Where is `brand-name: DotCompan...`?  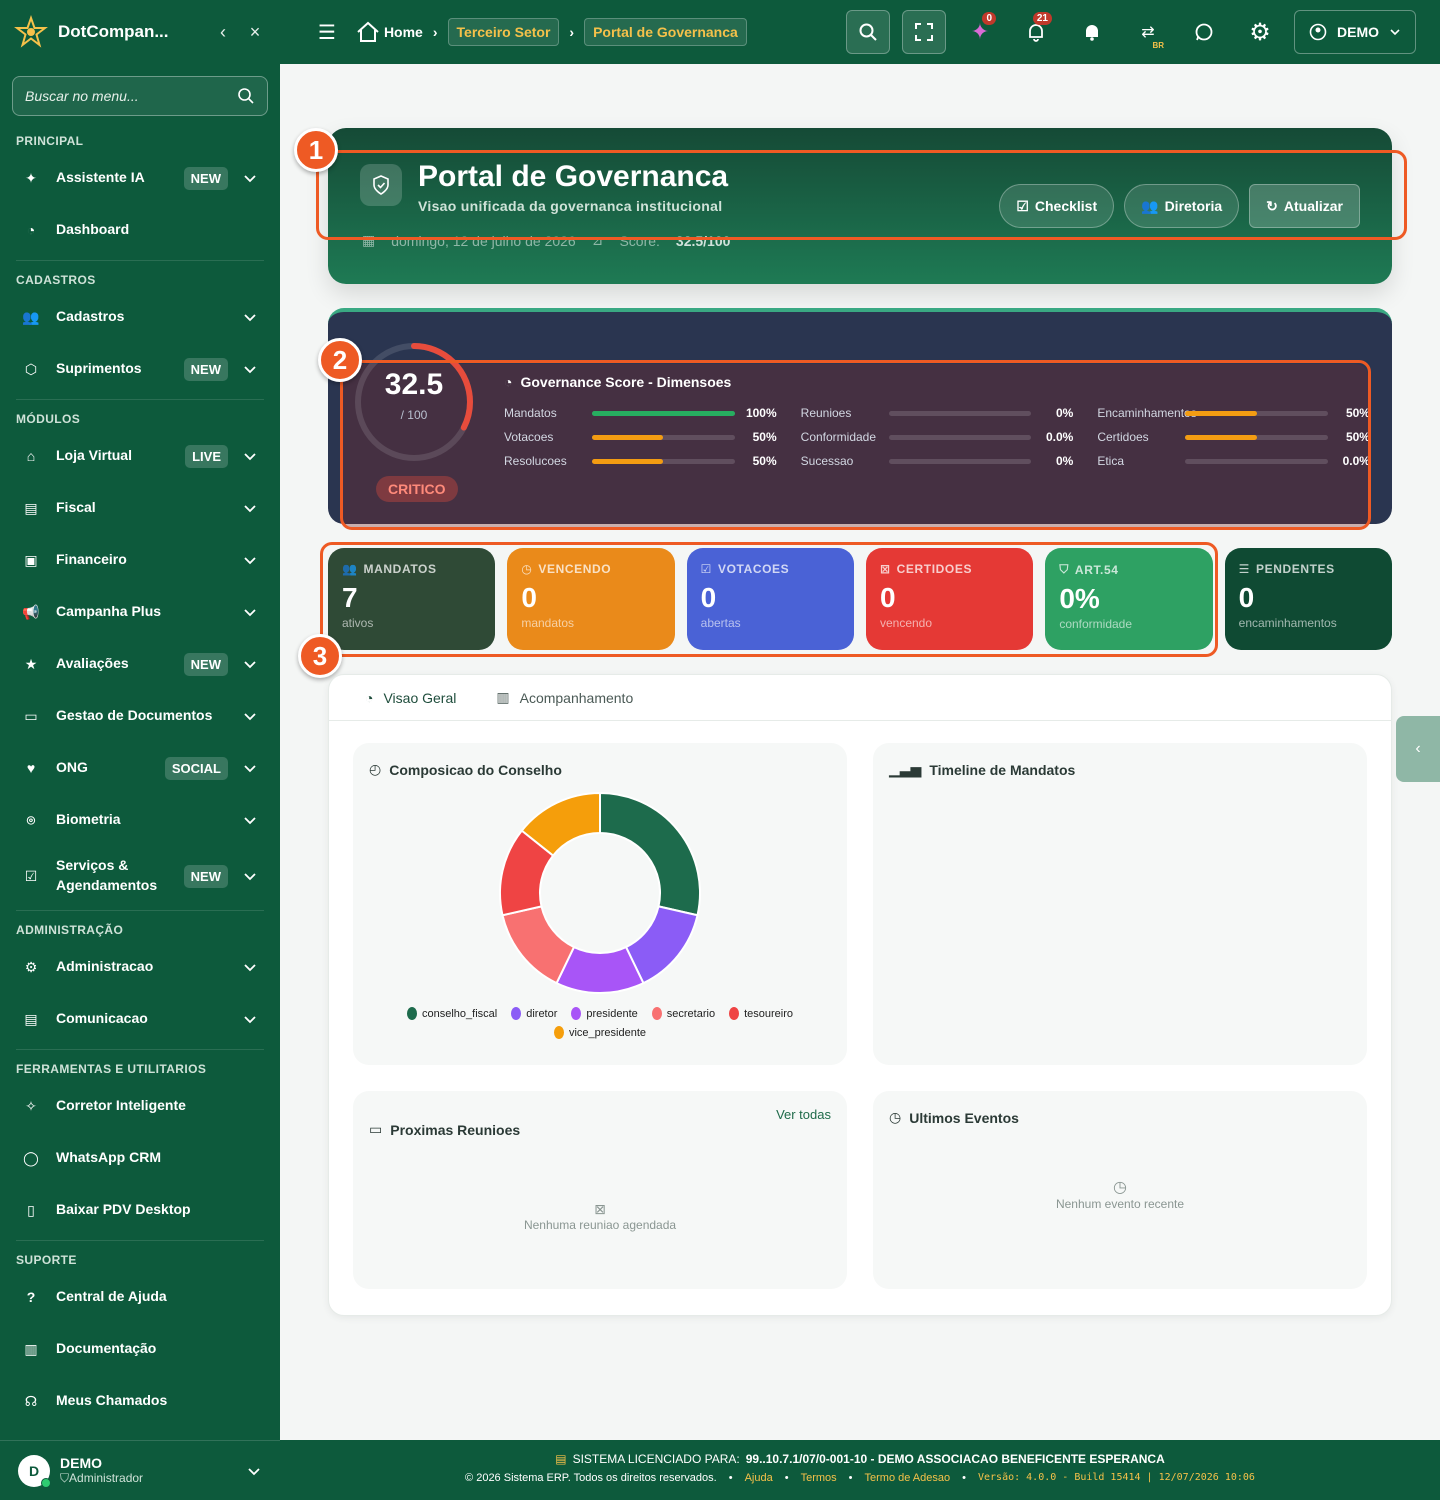
brand-name: DotCompan... is located at coordinates (113, 31).